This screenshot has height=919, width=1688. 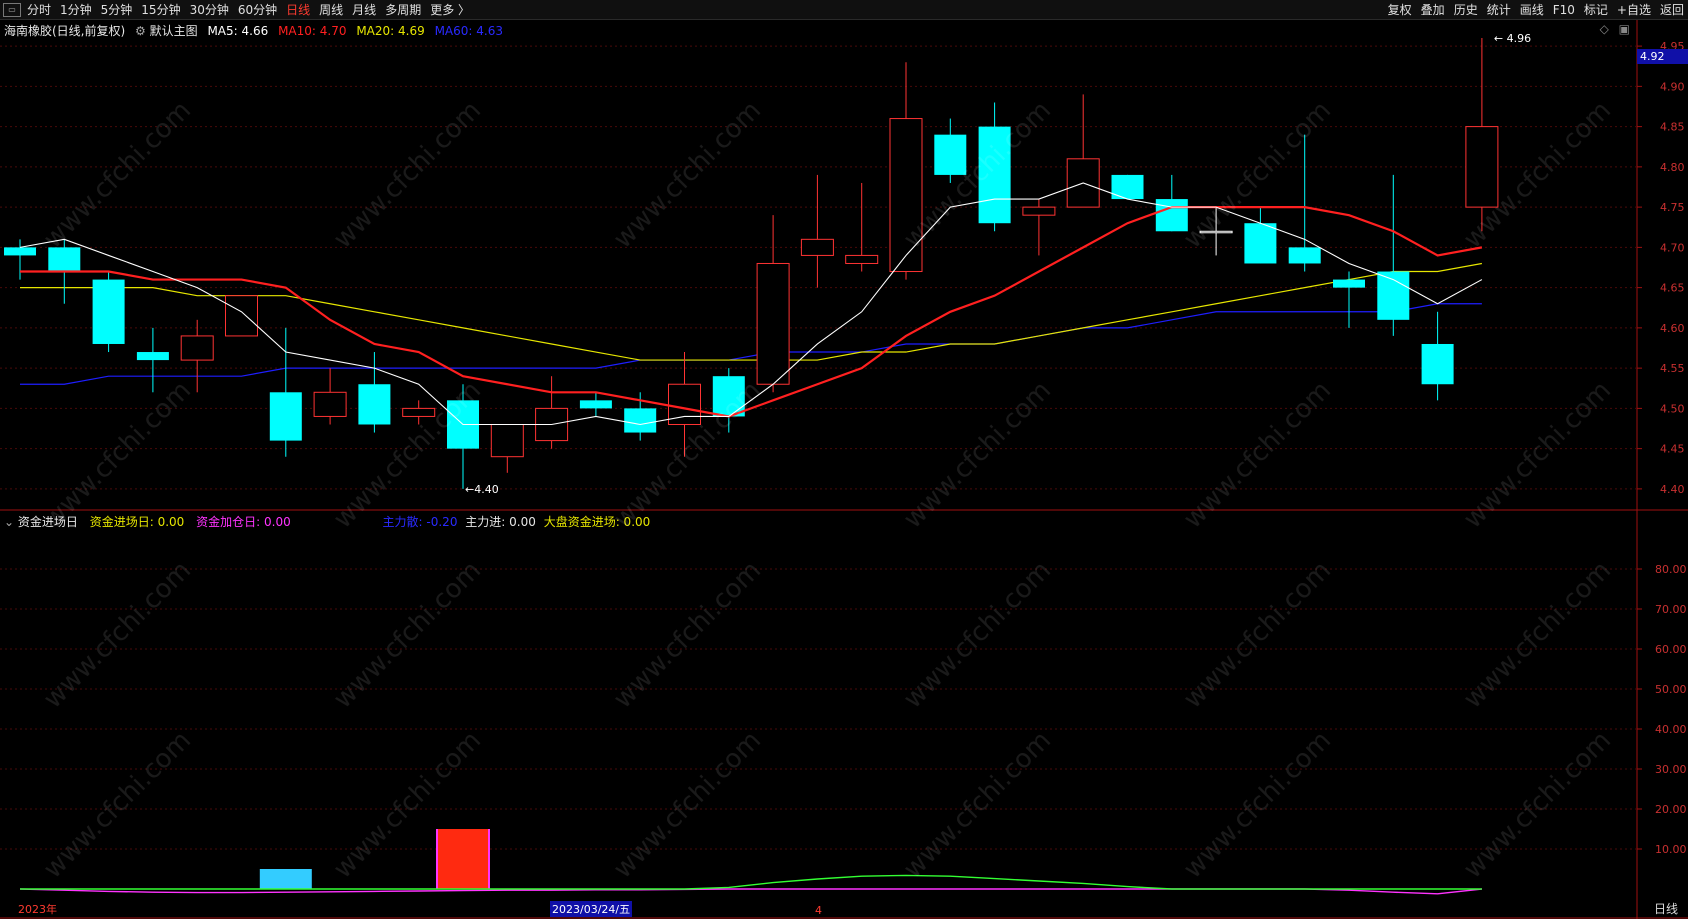 What do you see at coordinates (160, 9) in the screenshot?
I see `period-tab-3: 15分钟` at bounding box center [160, 9].